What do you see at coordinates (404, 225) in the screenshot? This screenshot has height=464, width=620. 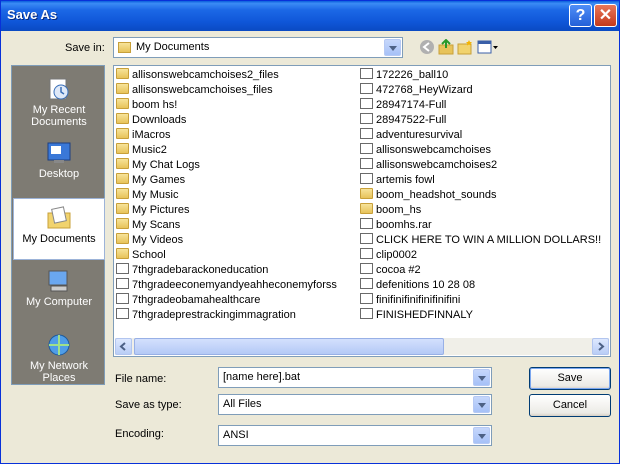 I see `item-name: boomhs.rar` at bounding box center [404, 225].